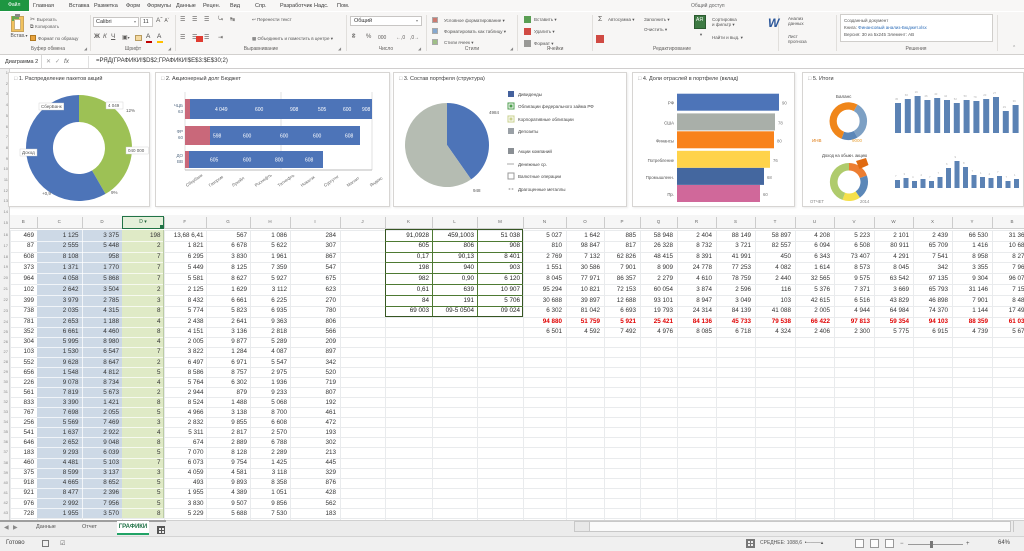  What do you see at coordinates (905, 174) in the screenshot?
I see `svg-text: 3` at bounding box center [905, 174].